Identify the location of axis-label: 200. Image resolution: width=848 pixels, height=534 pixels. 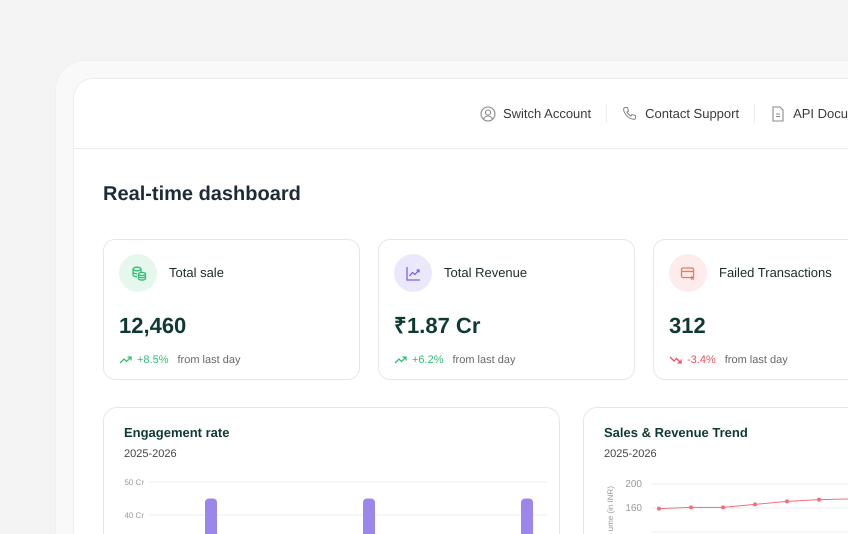
(633, 484).